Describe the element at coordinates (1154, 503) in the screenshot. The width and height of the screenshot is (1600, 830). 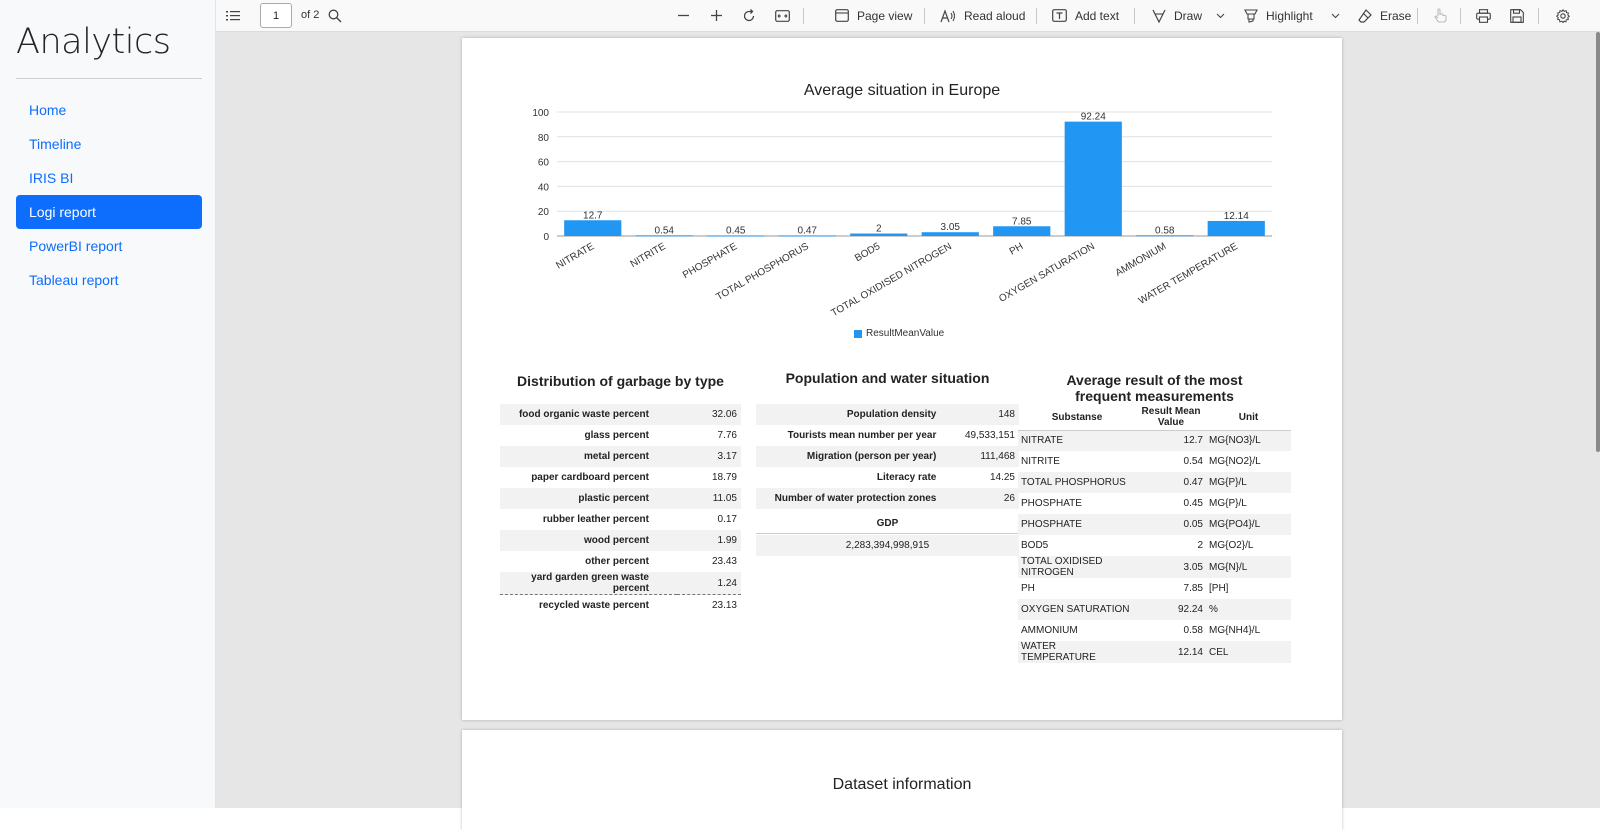
I see `table-row: PHOSPHATE 0.45 MG{P}/L` at that location.